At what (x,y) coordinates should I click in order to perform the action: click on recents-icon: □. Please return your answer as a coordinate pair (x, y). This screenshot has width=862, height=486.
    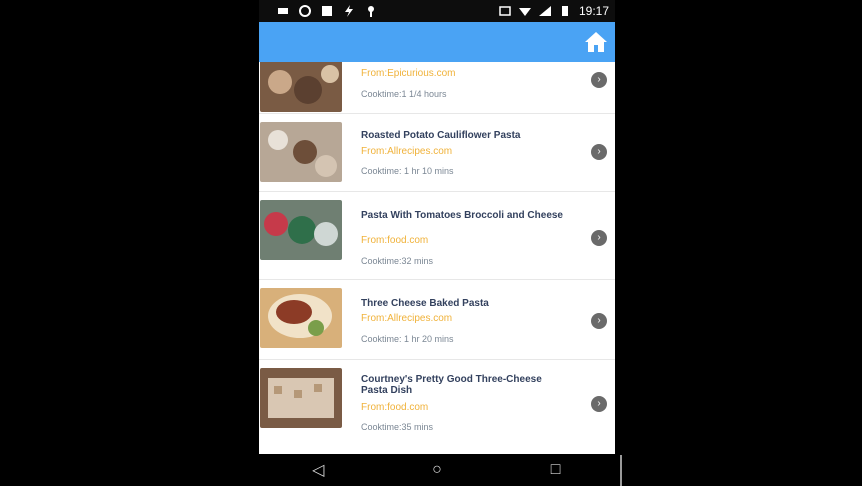
    Looking at the image, I should click on (555, 469).